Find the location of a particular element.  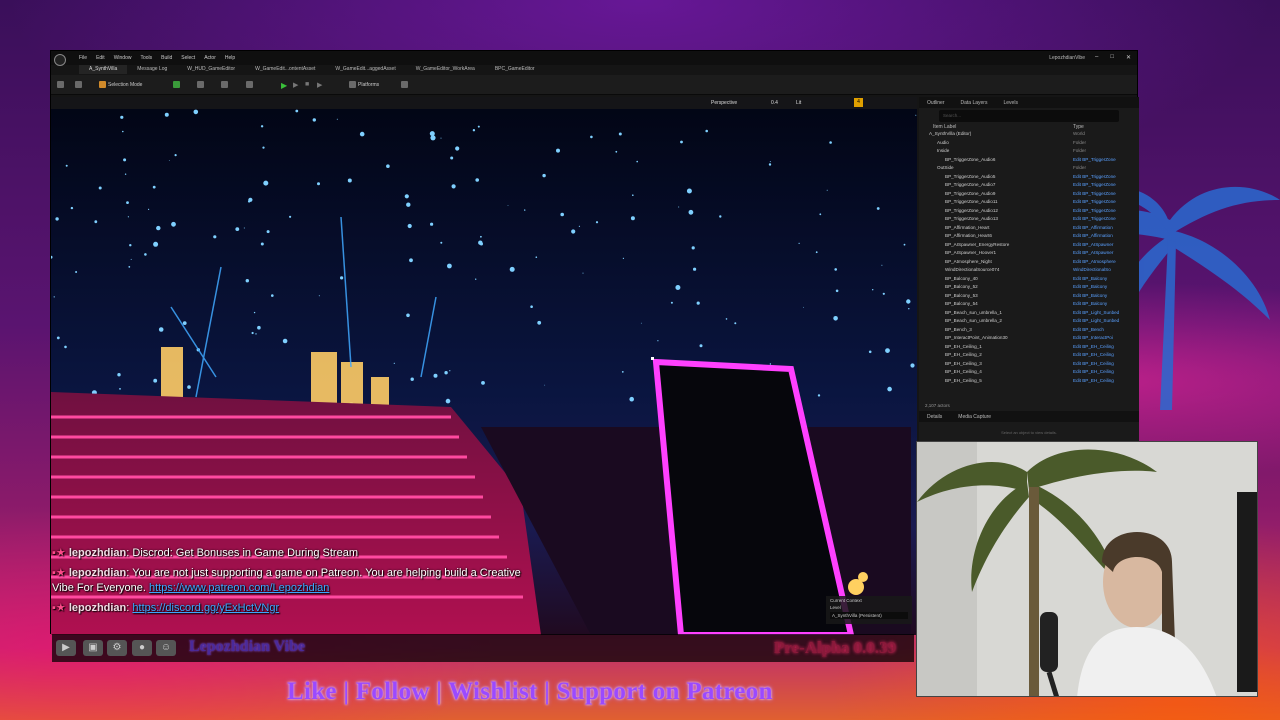

menu-help: Help is located at coordinates (230, 58).